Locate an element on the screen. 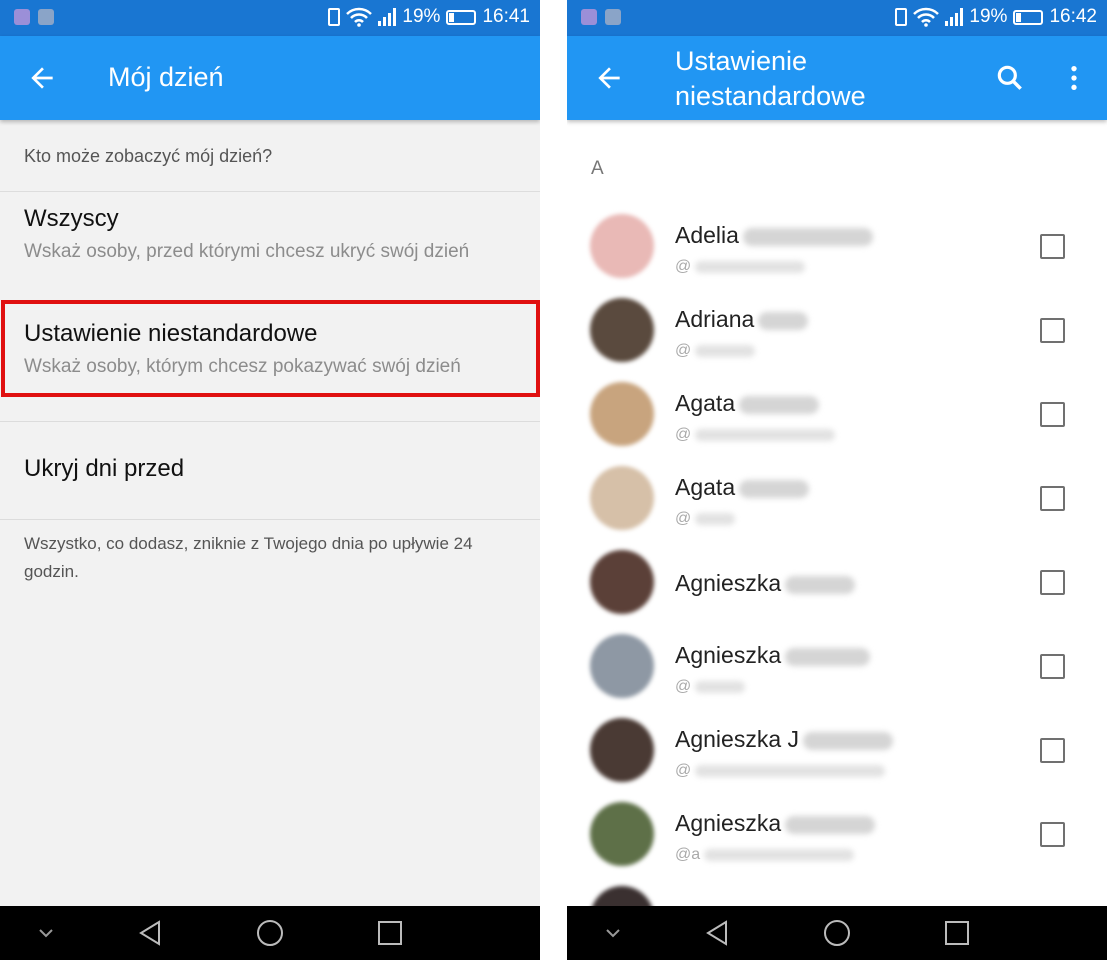 The image size is (1107, 960). divider is located at coordinates (270, 519).